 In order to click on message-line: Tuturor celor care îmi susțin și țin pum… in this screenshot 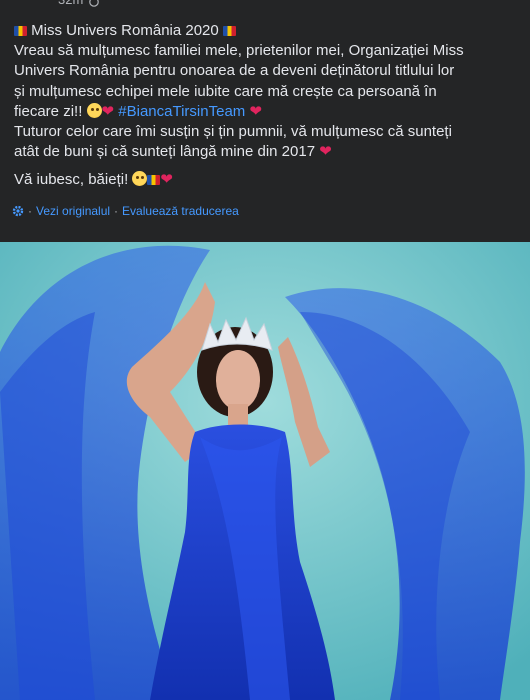, I will do `click(233, 132)`.